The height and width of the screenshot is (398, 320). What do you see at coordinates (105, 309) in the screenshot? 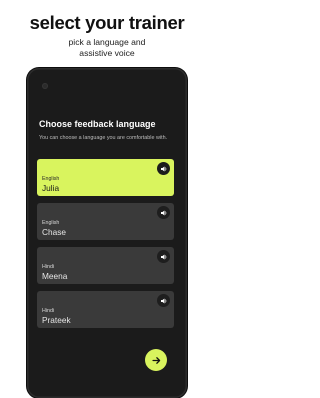
I see `voice-option-prateek: Hindi Prateek` at bounding box center [105, 309].